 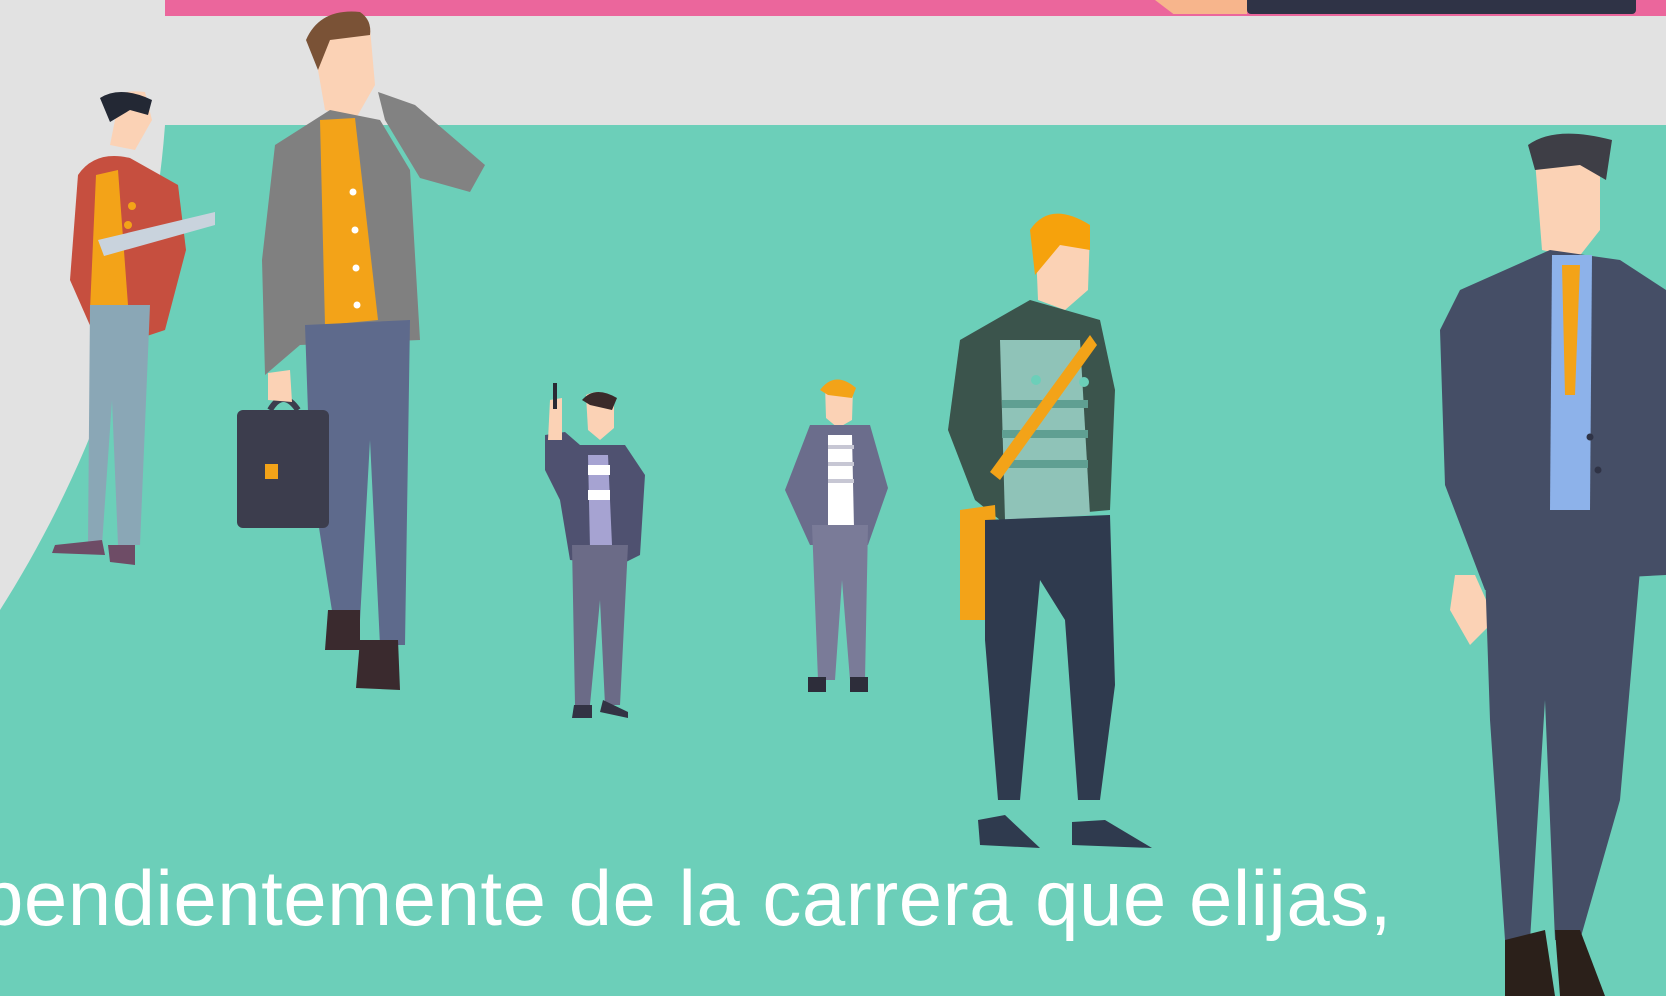 What do you see at coordinates (696, 898) in the screenshot?
I see `caption-line: pendientemente de la carrera que elijas,` at bounding box center [696, 898].